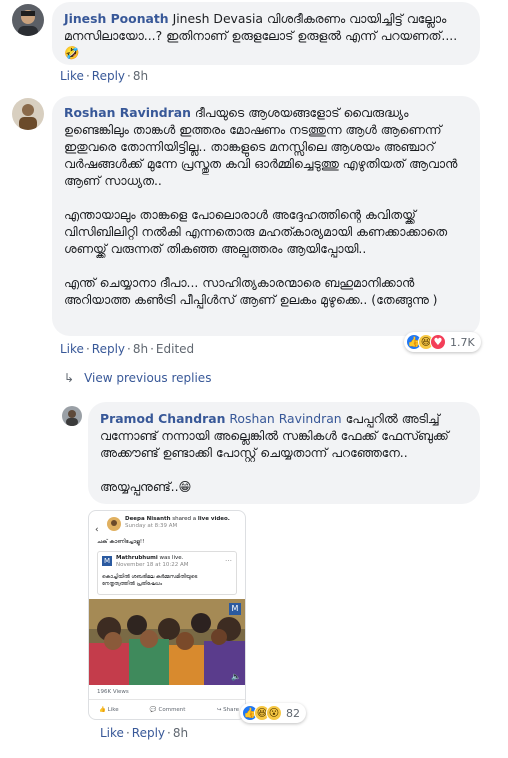  I want to click on page-name: Mathrubhumi, so click(137, 558).